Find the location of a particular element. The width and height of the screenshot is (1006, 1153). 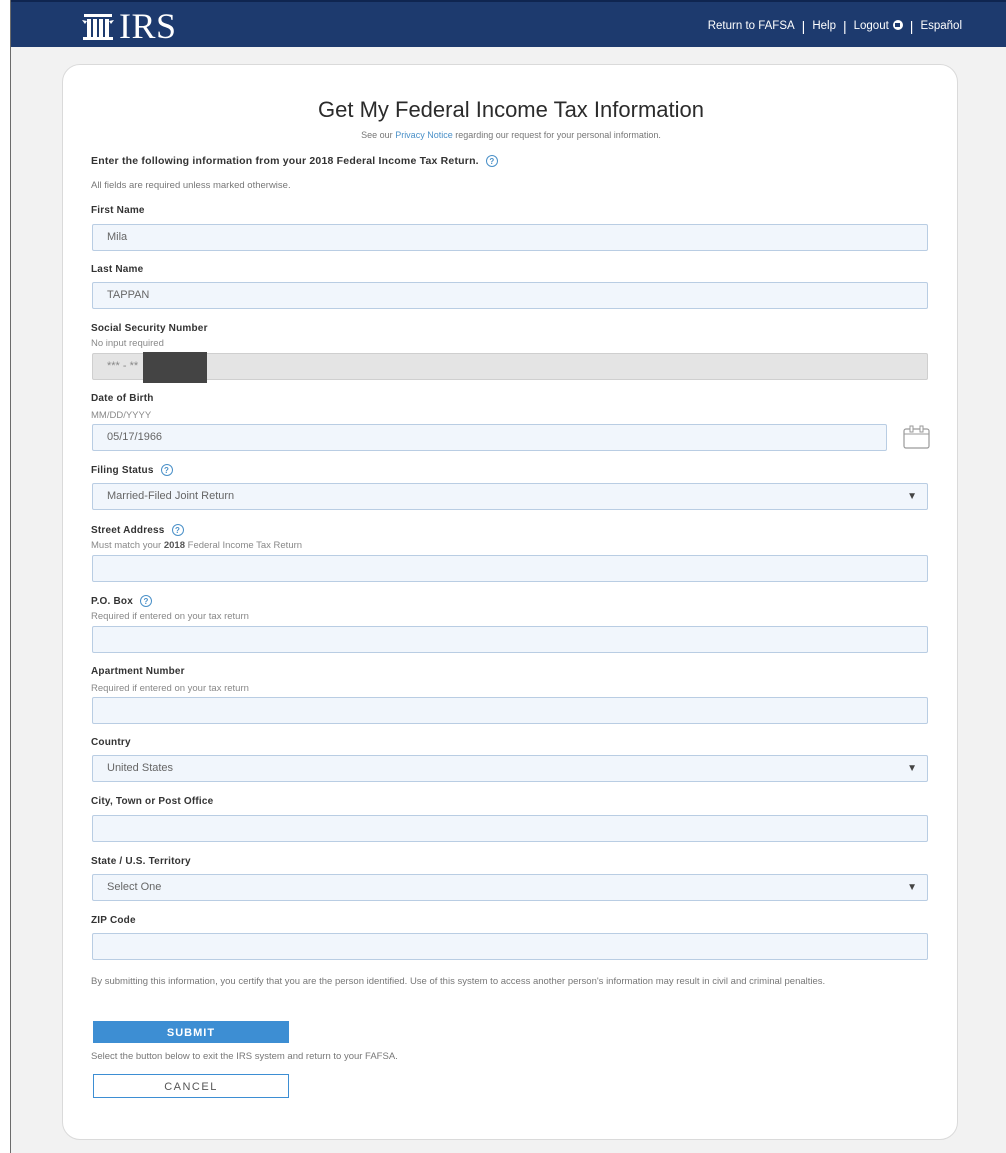

street-address-label-text: Street Address is located at coordinates (128, 530).